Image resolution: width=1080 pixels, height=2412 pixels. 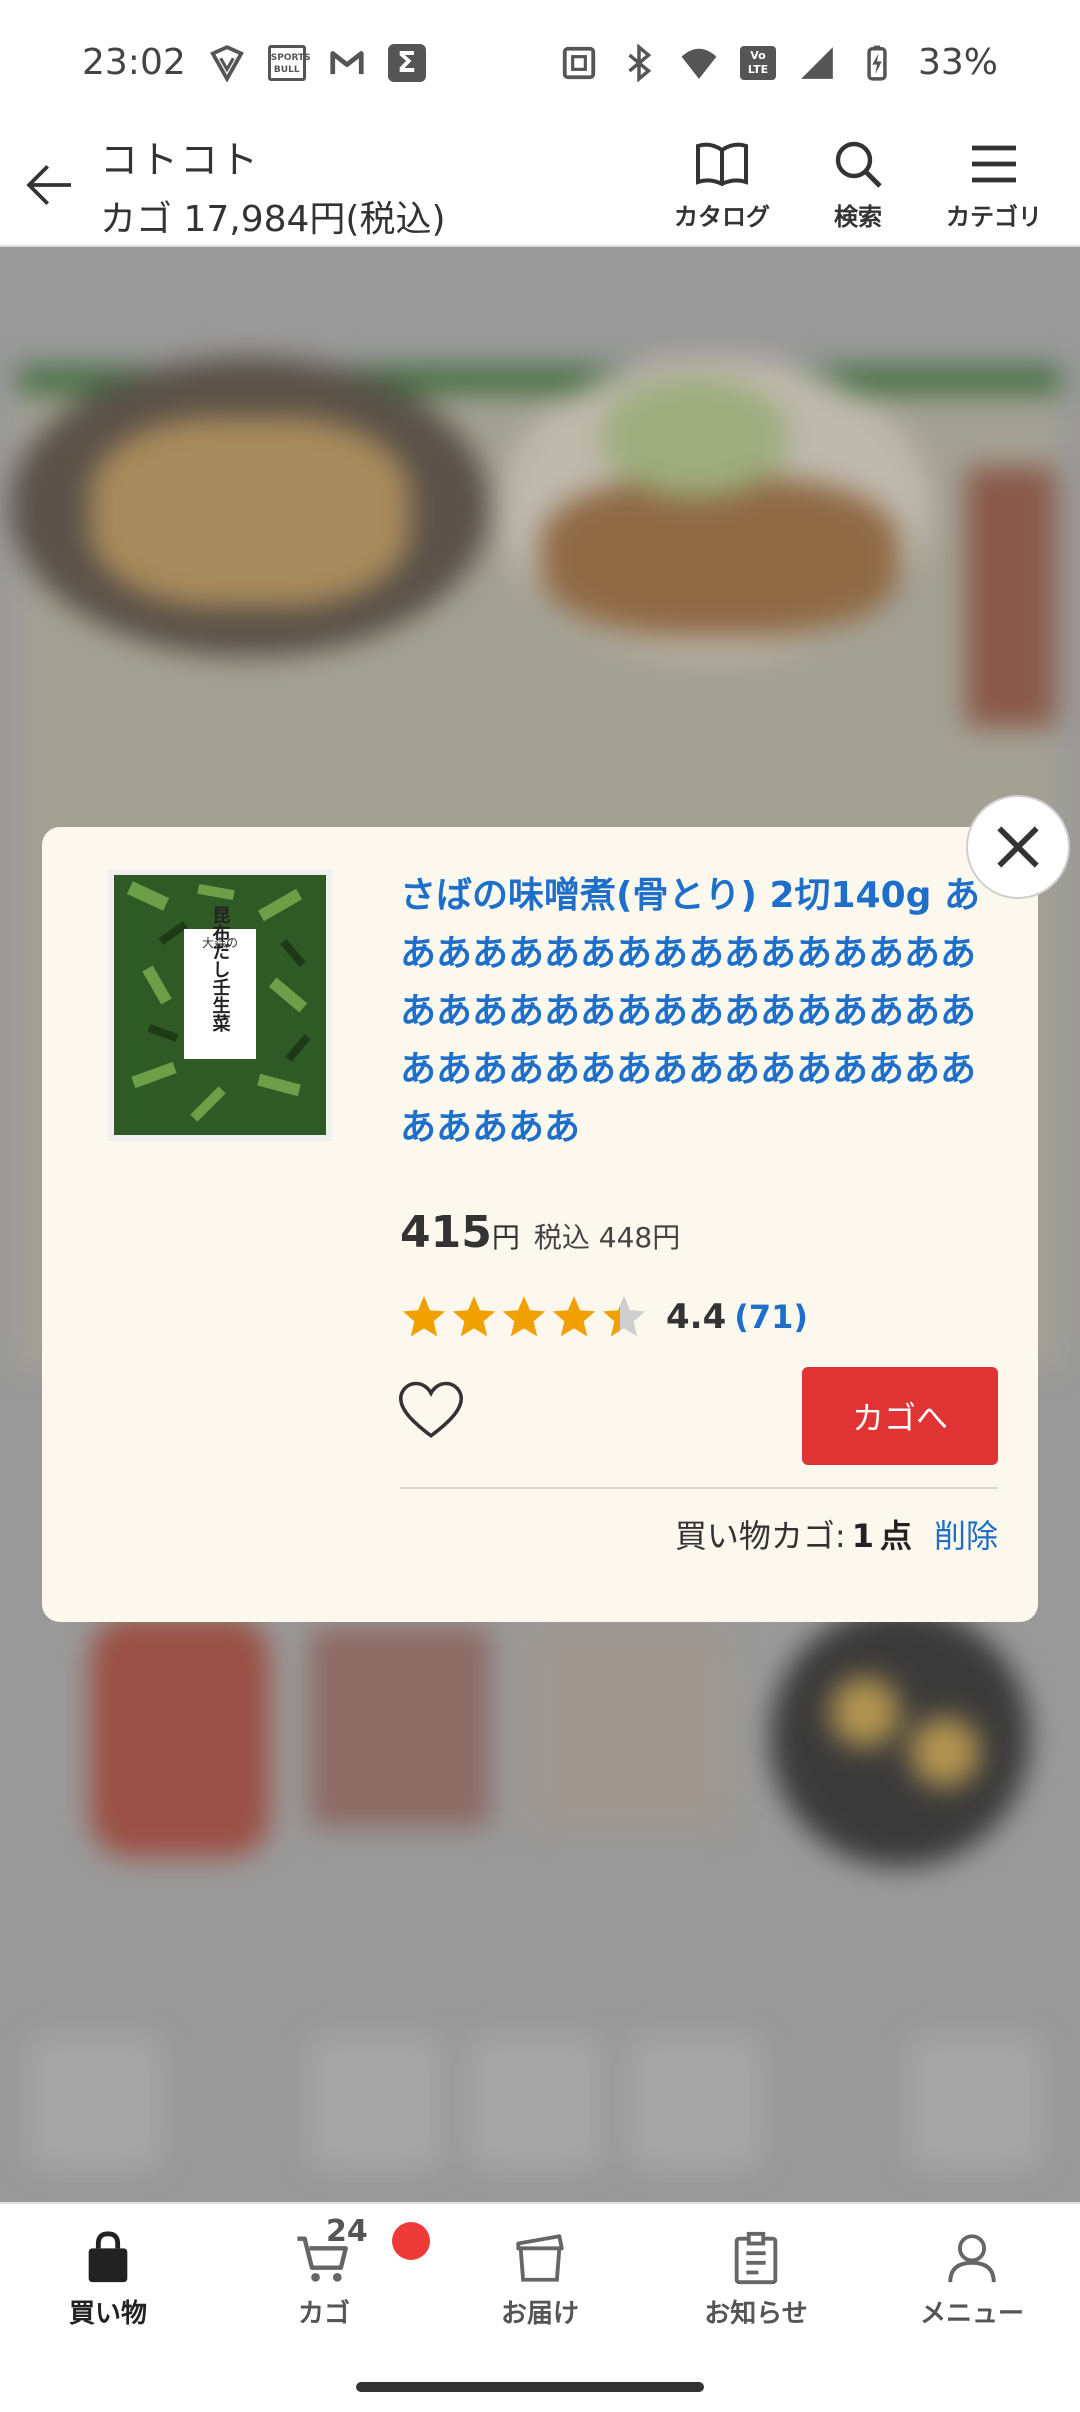 What do you see at coordinates (779, 62) in the screenshot?
I see `status-right: Vo LTE 33%` at bounding box center [779, 62].